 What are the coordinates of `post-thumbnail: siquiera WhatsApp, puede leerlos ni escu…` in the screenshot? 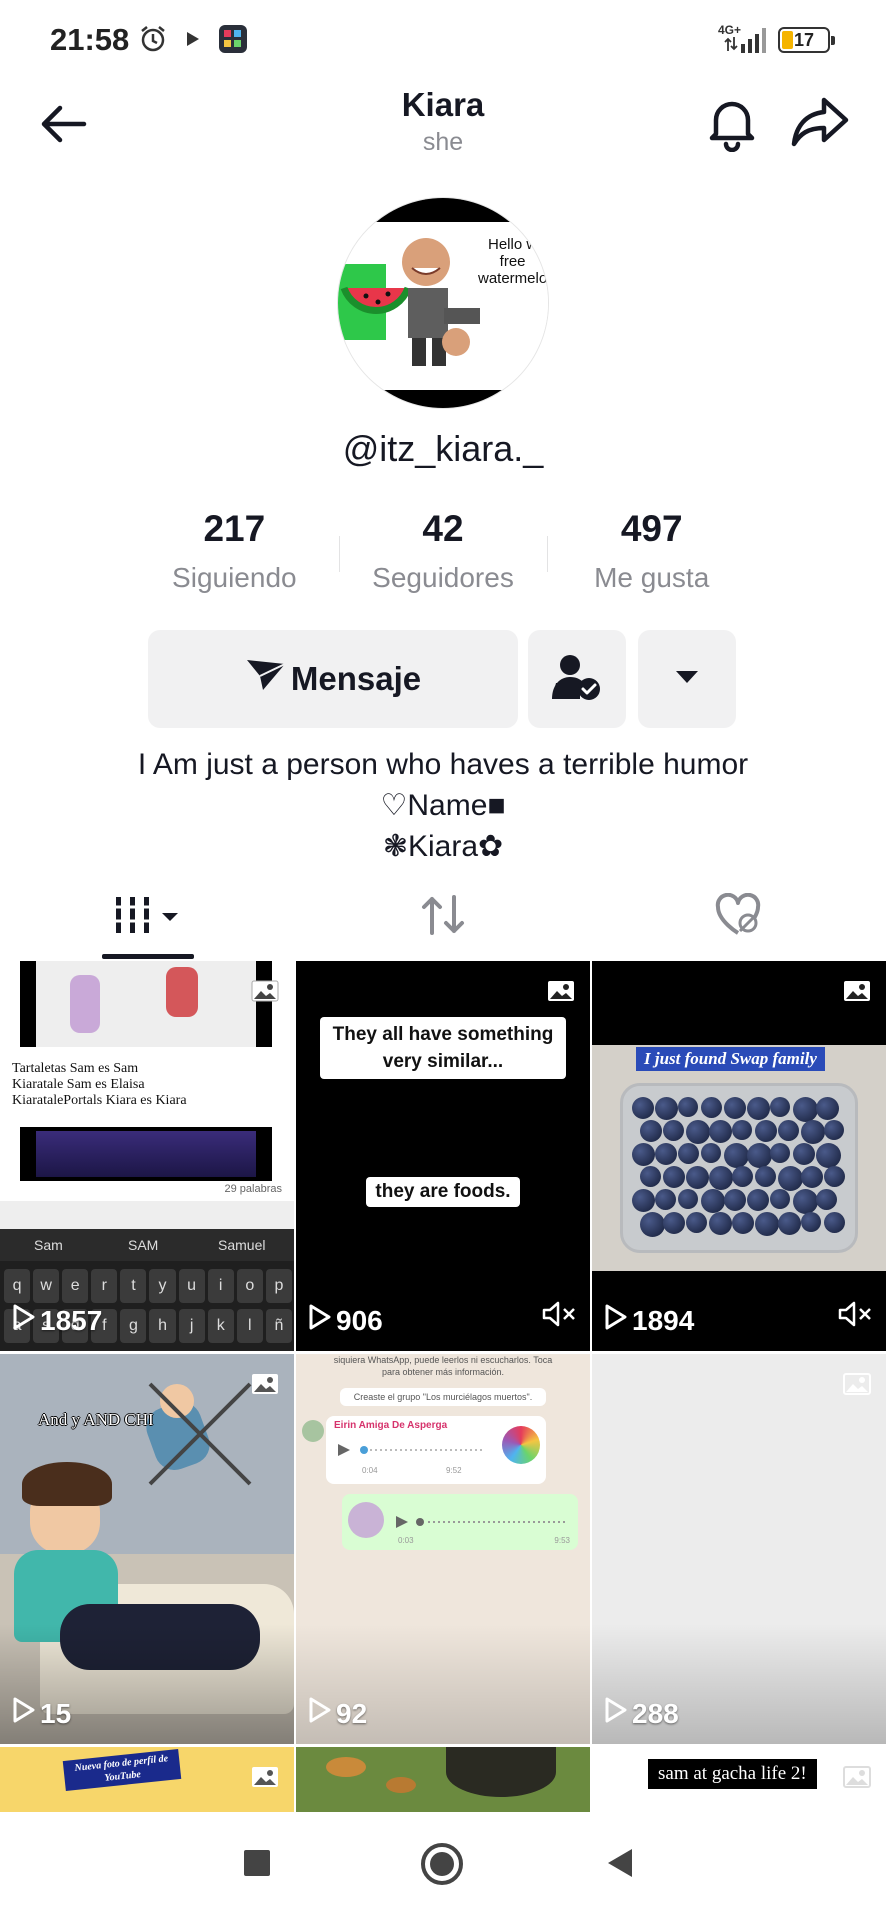 It's located at (443, 1549).